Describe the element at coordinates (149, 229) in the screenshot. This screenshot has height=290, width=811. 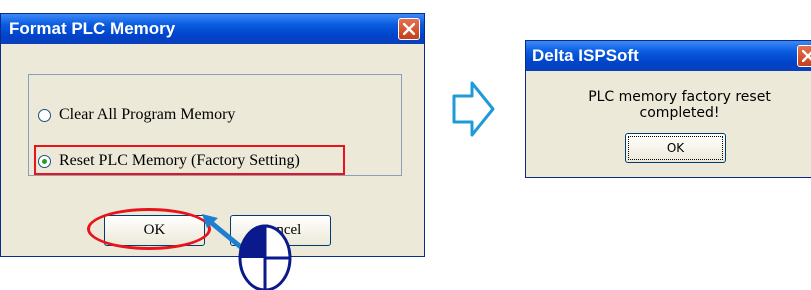
I see `ok-highlight-ellipse` at that location.